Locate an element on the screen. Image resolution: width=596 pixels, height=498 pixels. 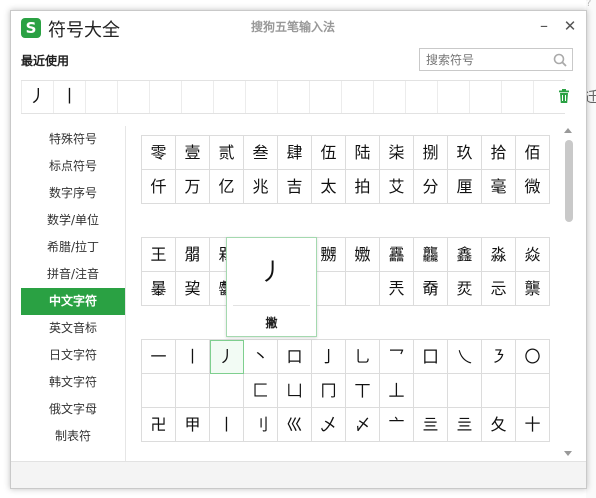
symbol-cell: 巭 is located at coordinates (193, 289).